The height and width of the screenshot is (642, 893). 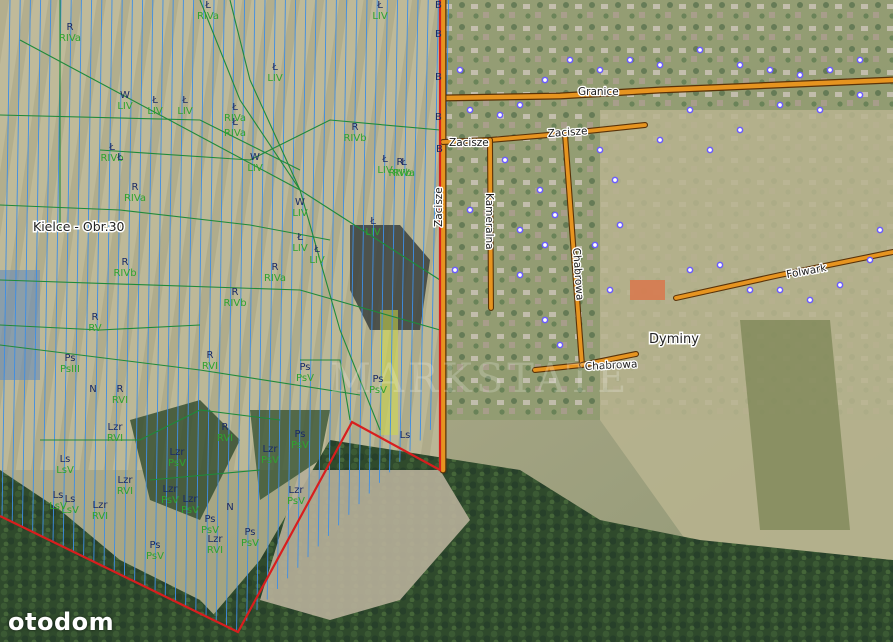 What do you see at coordinates (65, 470) in the screenshot?
I see `parcel-class-label: LsV` at bounding box center [65, 470].